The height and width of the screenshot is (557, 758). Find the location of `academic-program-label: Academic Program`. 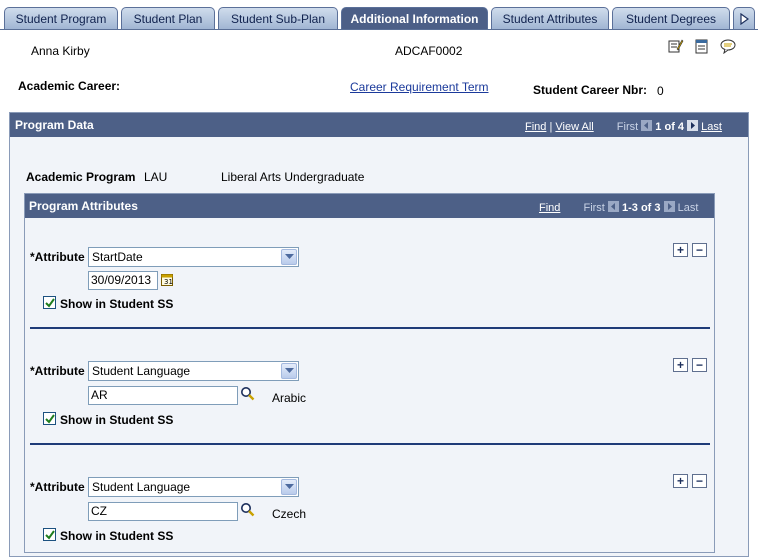

academic-program-label: Academic Program is located at coordinates (81, 177).